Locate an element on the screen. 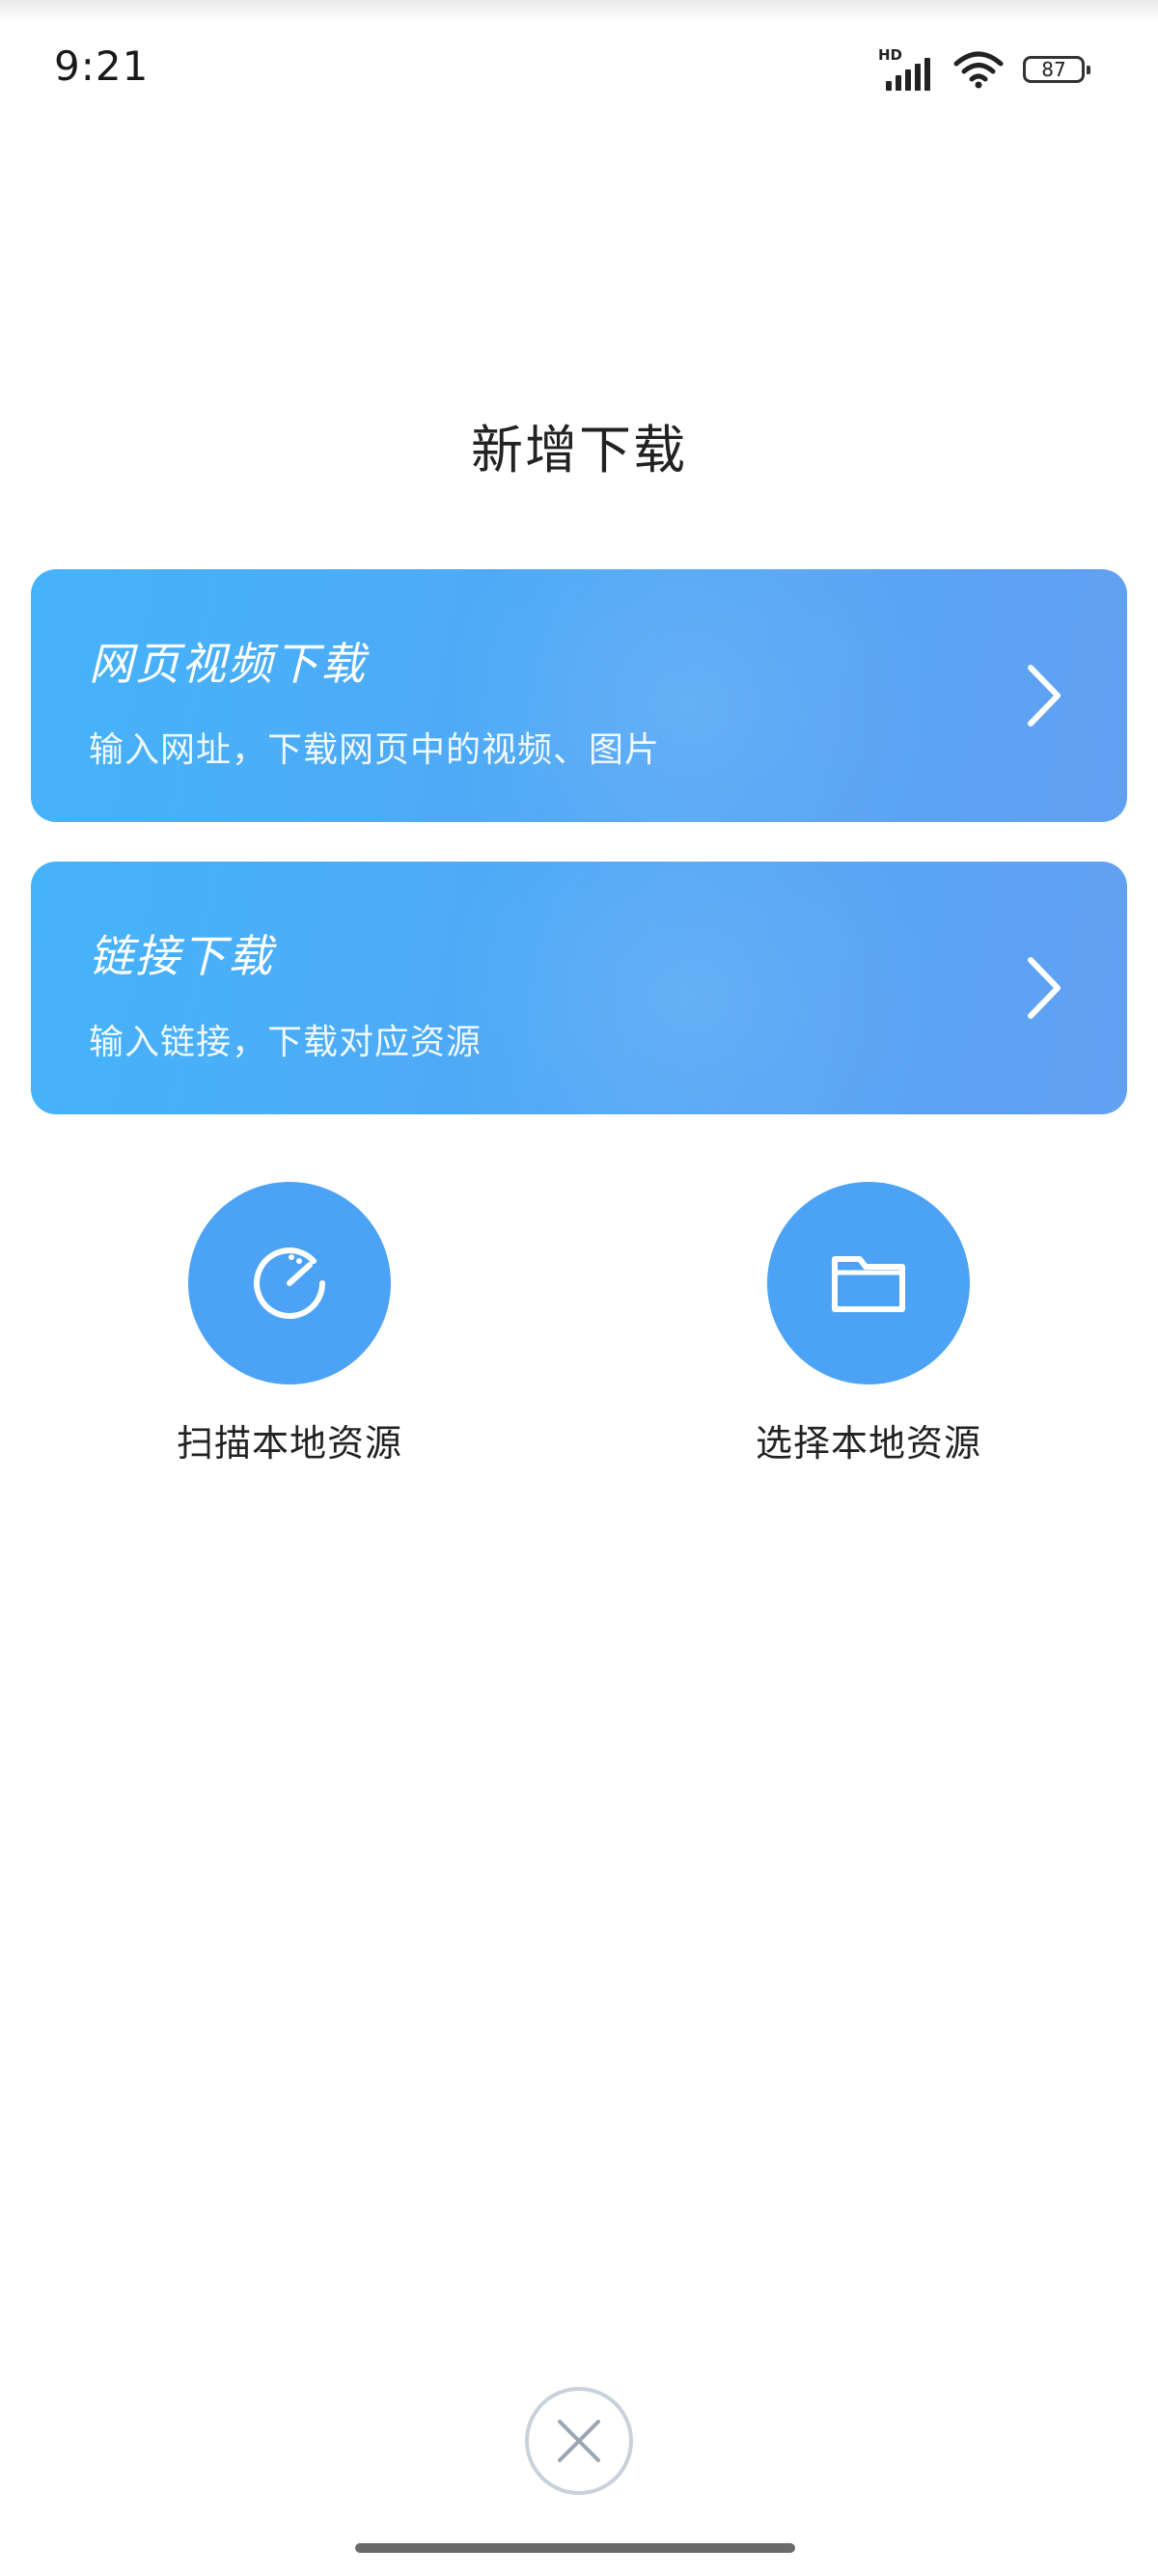  choose-local-resources-button: 选择本地资源 is located at coordinates (869, 1324).